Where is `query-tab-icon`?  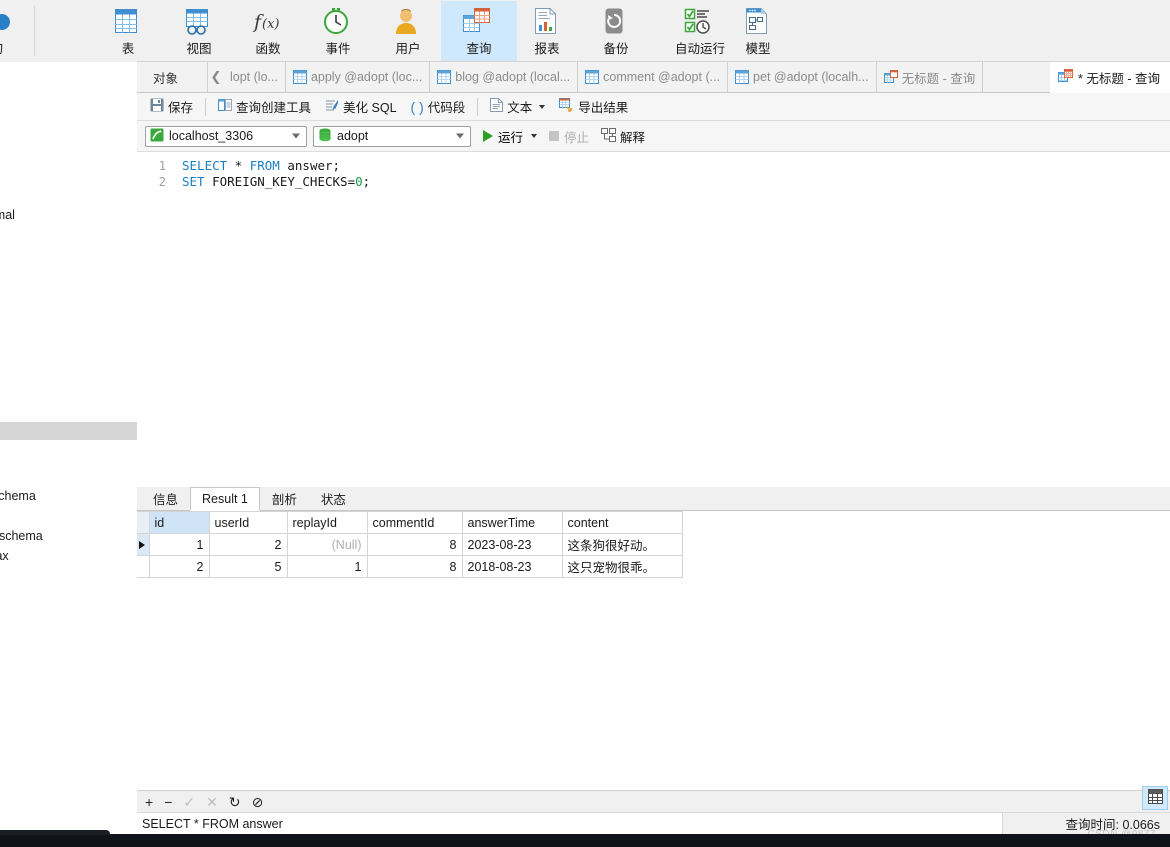 query-tab-icon is located at coordinates (1066, 77).